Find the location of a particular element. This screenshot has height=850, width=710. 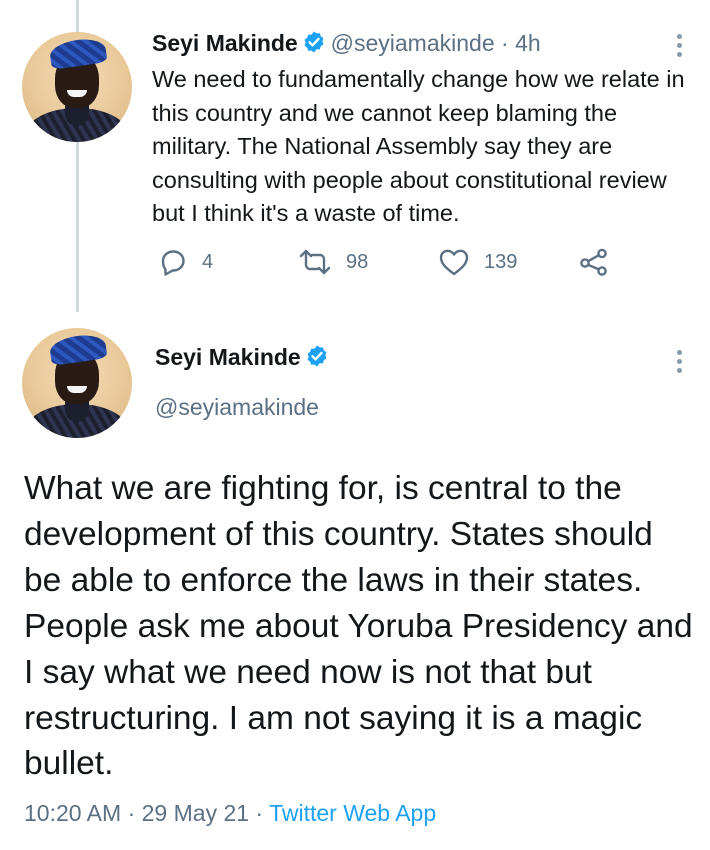

tweet-1-header: Seyi Makinde @seyiamakinde · 4h is located at coordinates (346, 44).